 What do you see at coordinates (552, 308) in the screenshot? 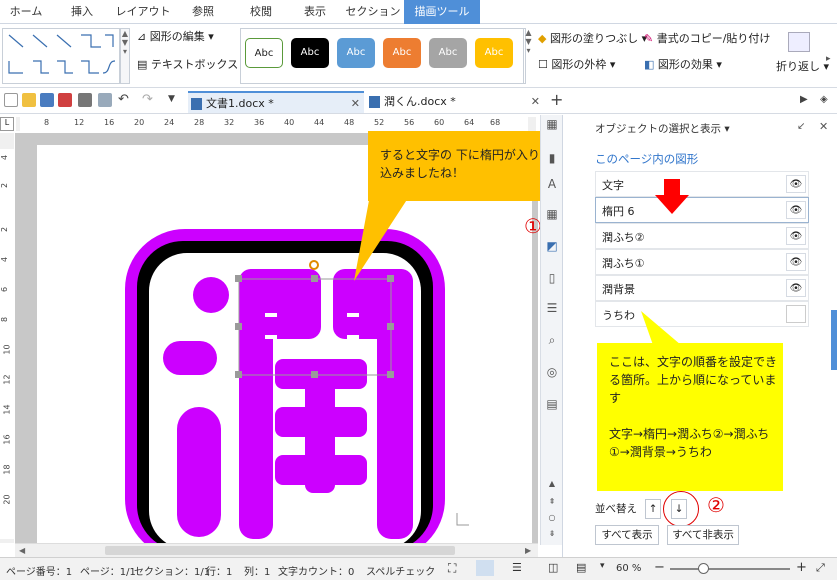
I see `list-icon: ☰` at bounding box center [552, 308].